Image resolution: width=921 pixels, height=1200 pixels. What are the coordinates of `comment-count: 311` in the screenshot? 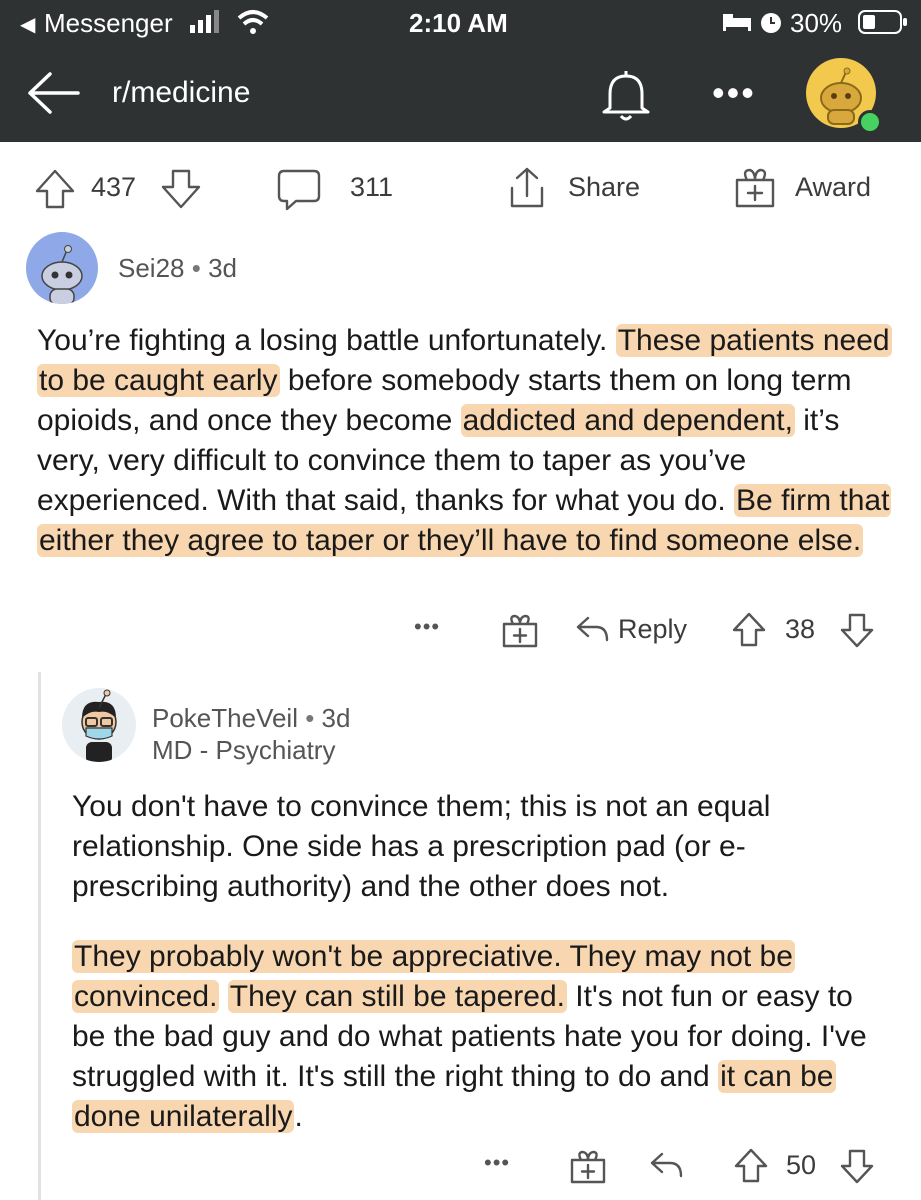 It's located at (371, 187).